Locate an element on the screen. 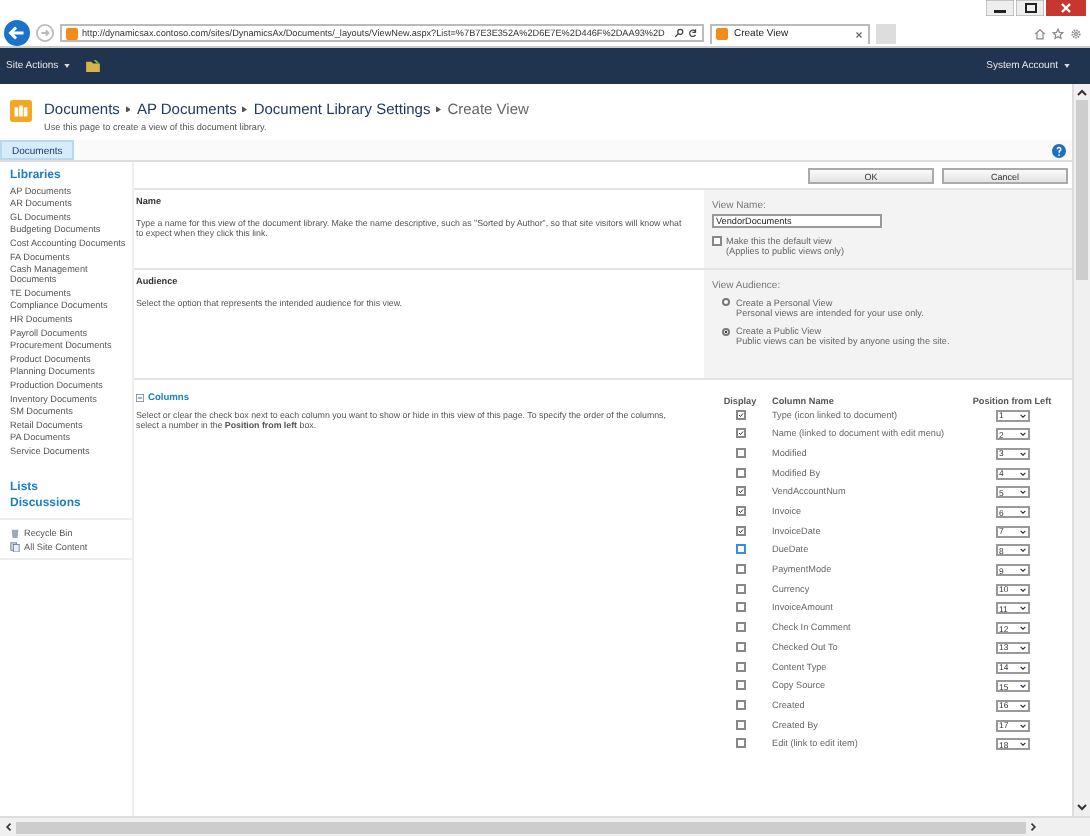 Image resolution: width=1090 pixels, height=836 pixels. restore-icon is located at coordinates (1030, 8).